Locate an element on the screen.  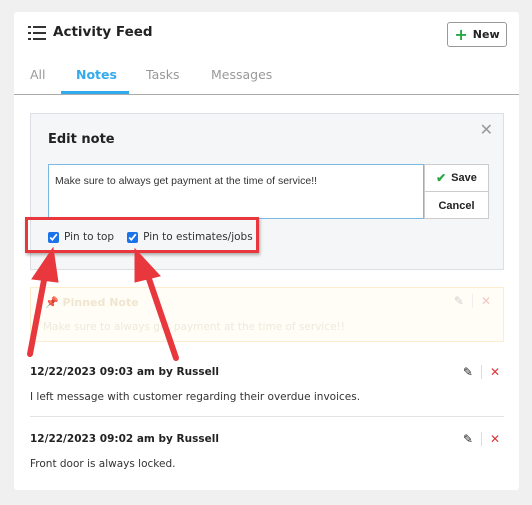
close-icon: ✕ is located at coordinates (486, 129).